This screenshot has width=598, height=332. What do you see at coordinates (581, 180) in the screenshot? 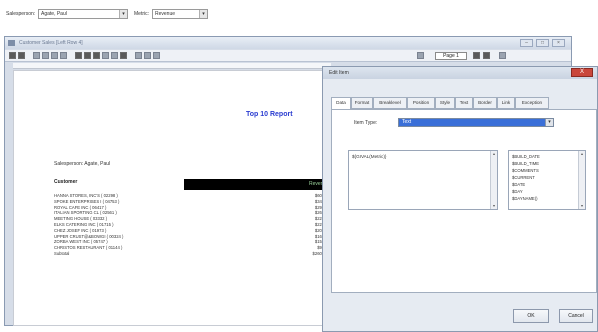
I see `fields-scrollbar: ▴ ▾` at bounding box center [581, 180].